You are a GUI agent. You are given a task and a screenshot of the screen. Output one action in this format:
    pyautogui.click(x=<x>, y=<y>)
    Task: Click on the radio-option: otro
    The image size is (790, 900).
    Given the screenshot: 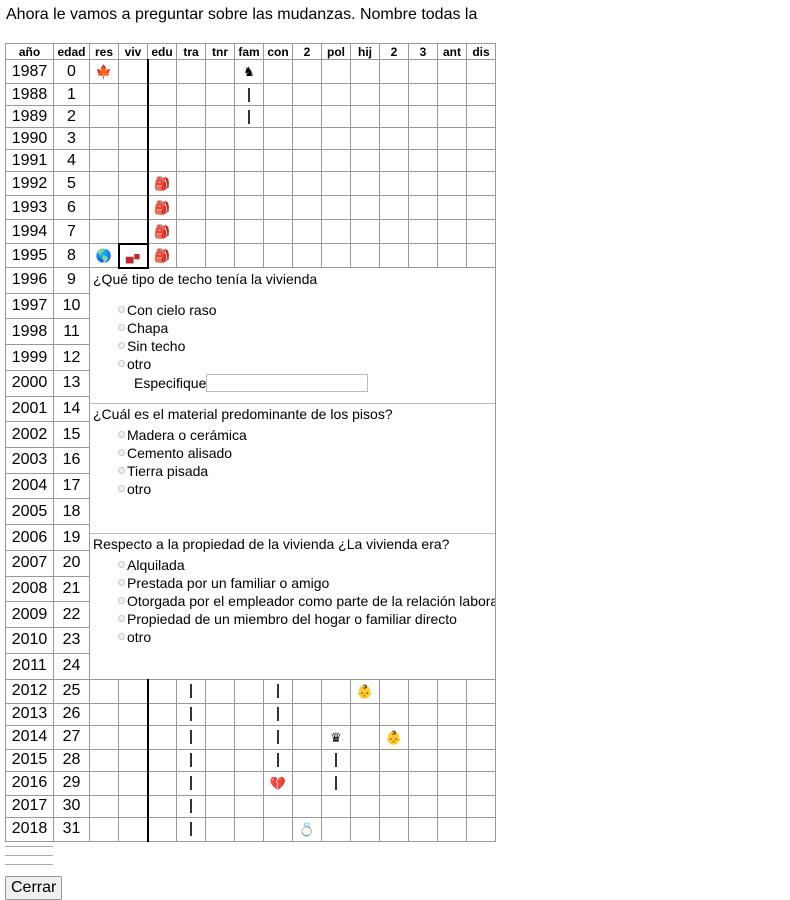 What is the action you would take?
    pyautogui.click(x=134, y=637)
    